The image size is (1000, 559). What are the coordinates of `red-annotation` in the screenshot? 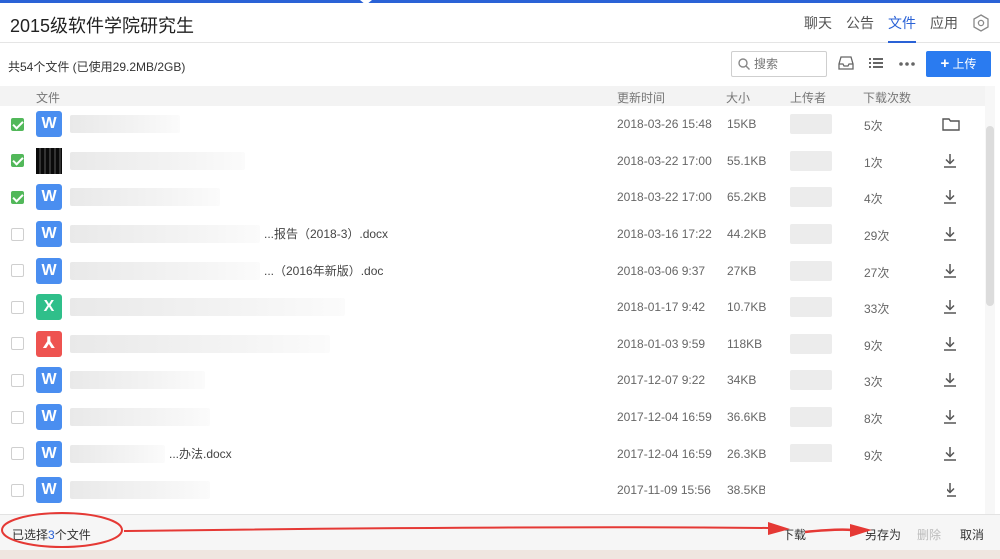 It's located at (436, 530).